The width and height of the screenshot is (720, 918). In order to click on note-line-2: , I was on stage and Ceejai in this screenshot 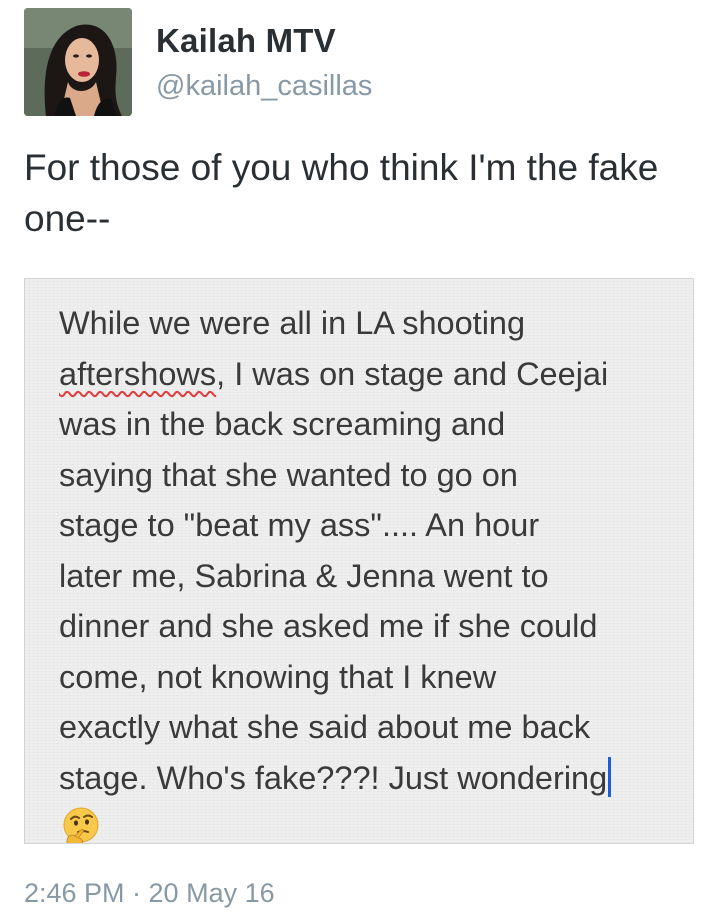, I will do `click(412, 373)`.